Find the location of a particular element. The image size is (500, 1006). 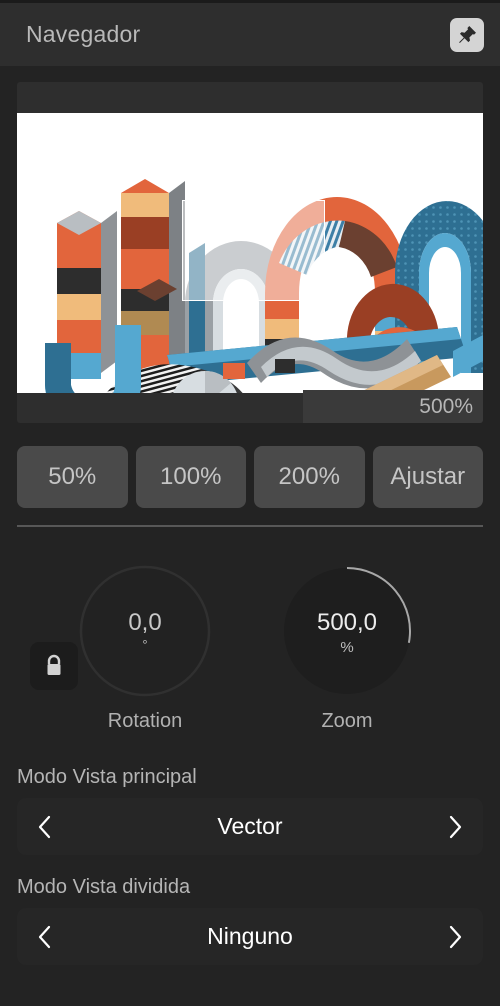

pin-button is located at coordinates (467, 35).